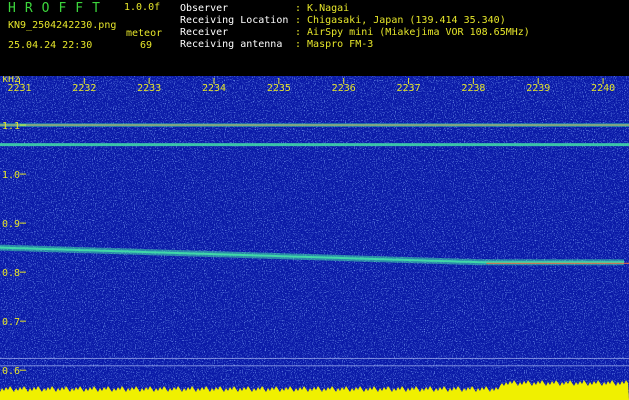 This screenshot has height=400, width=629. Describe the element at coordinates (412, 32) in the screenshot. I see `receiver-value: : AirSpy mini (Miakejima VOR 108.65MHz)` at that location.